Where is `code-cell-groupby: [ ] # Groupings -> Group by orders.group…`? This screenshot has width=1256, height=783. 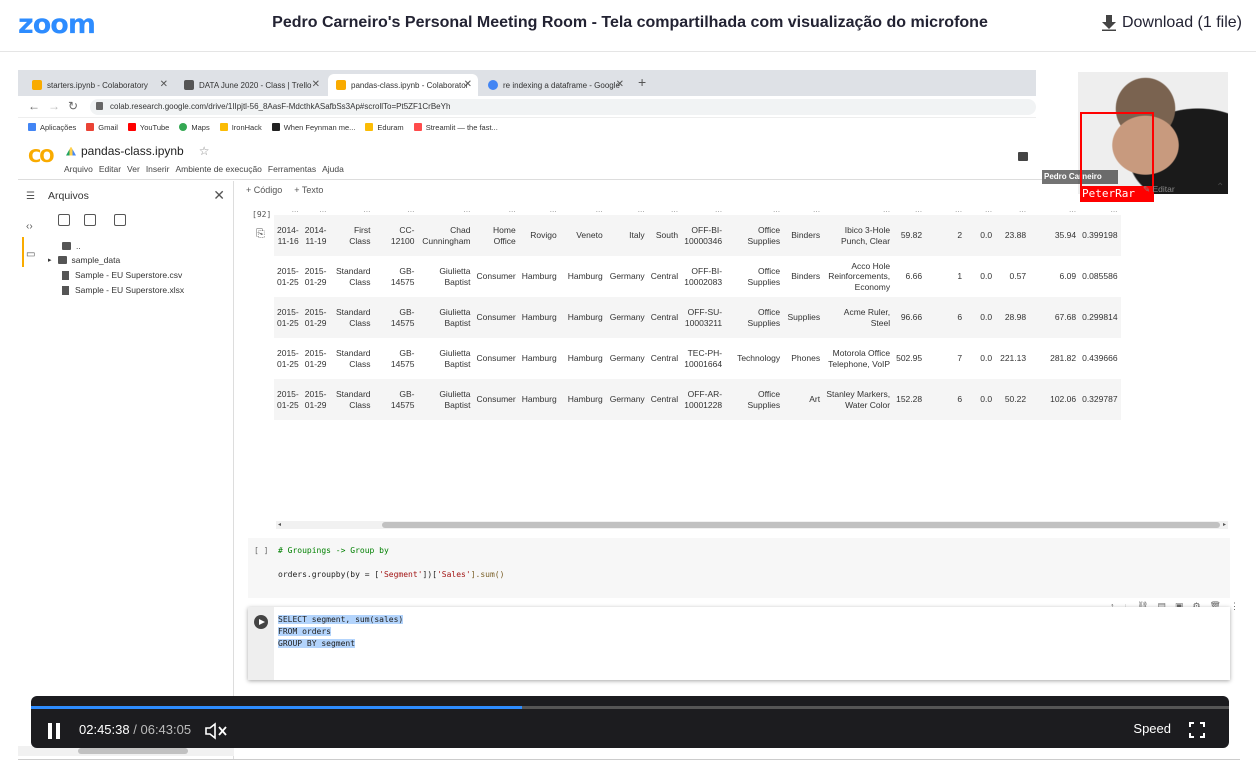
code-cell-groupby: [ ] # Groupings -> Group by orders.group… is located at coordinates (739, 568).